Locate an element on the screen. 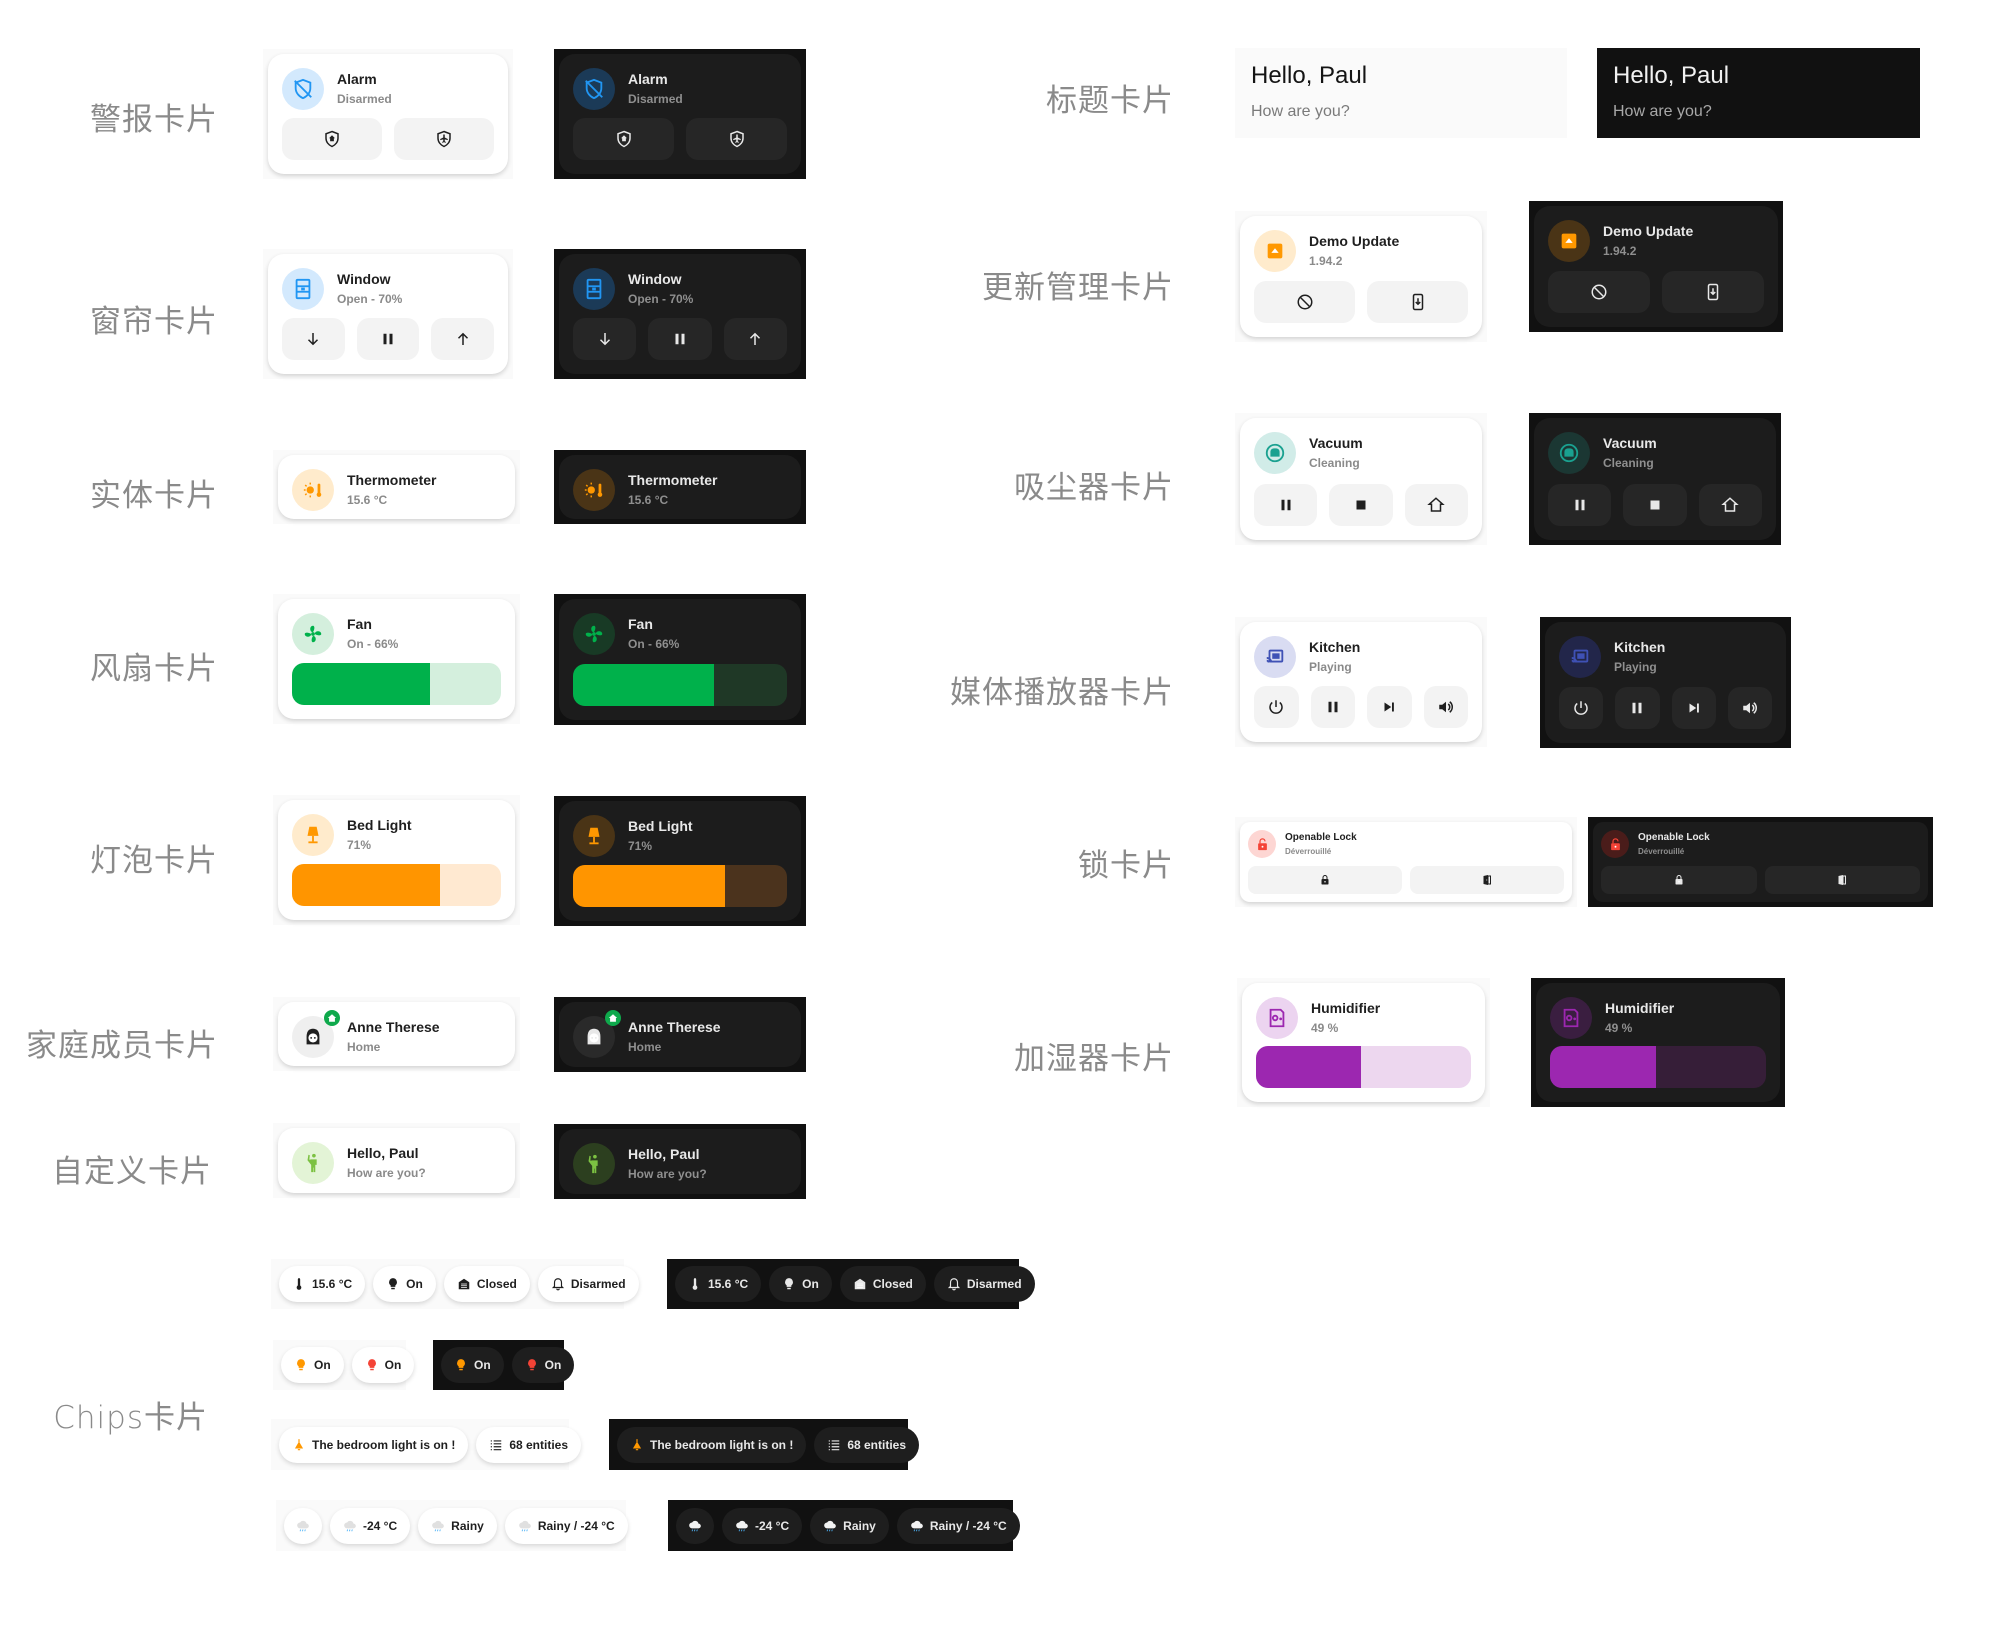 The image size is (2000, 1649). person-card-dark: Anne Therese Home is located at coordinates (680, 1034).